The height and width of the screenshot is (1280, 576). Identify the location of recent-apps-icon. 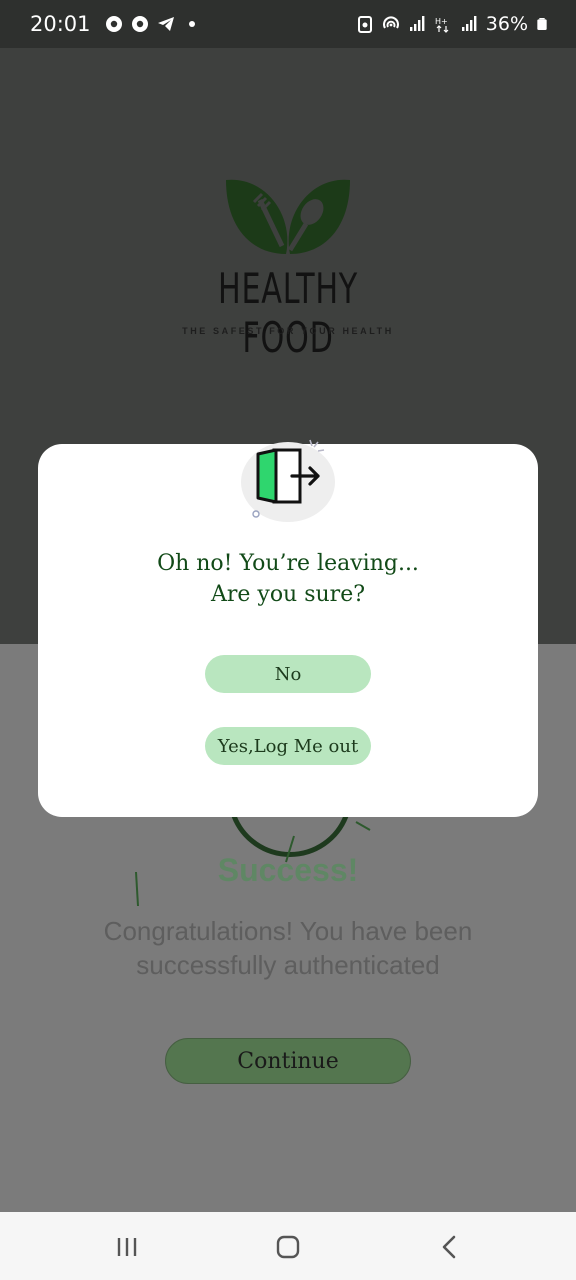
(127, 1247).